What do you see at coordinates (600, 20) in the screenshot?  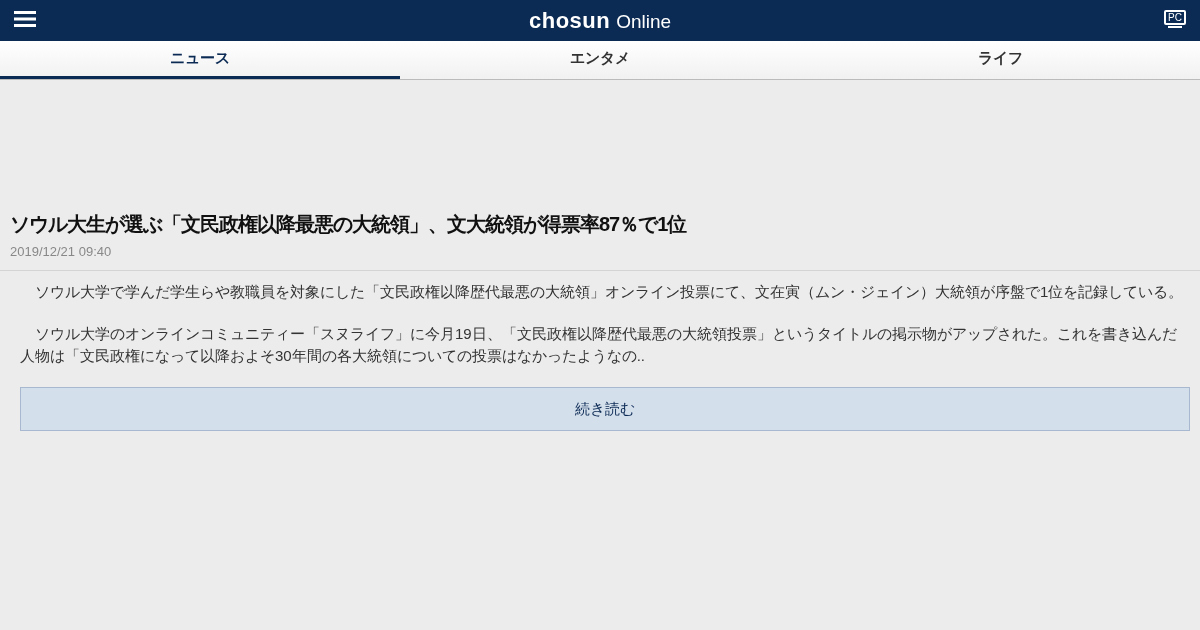 I see `site-logo: chosun Online` at bounding box center [600, 20].